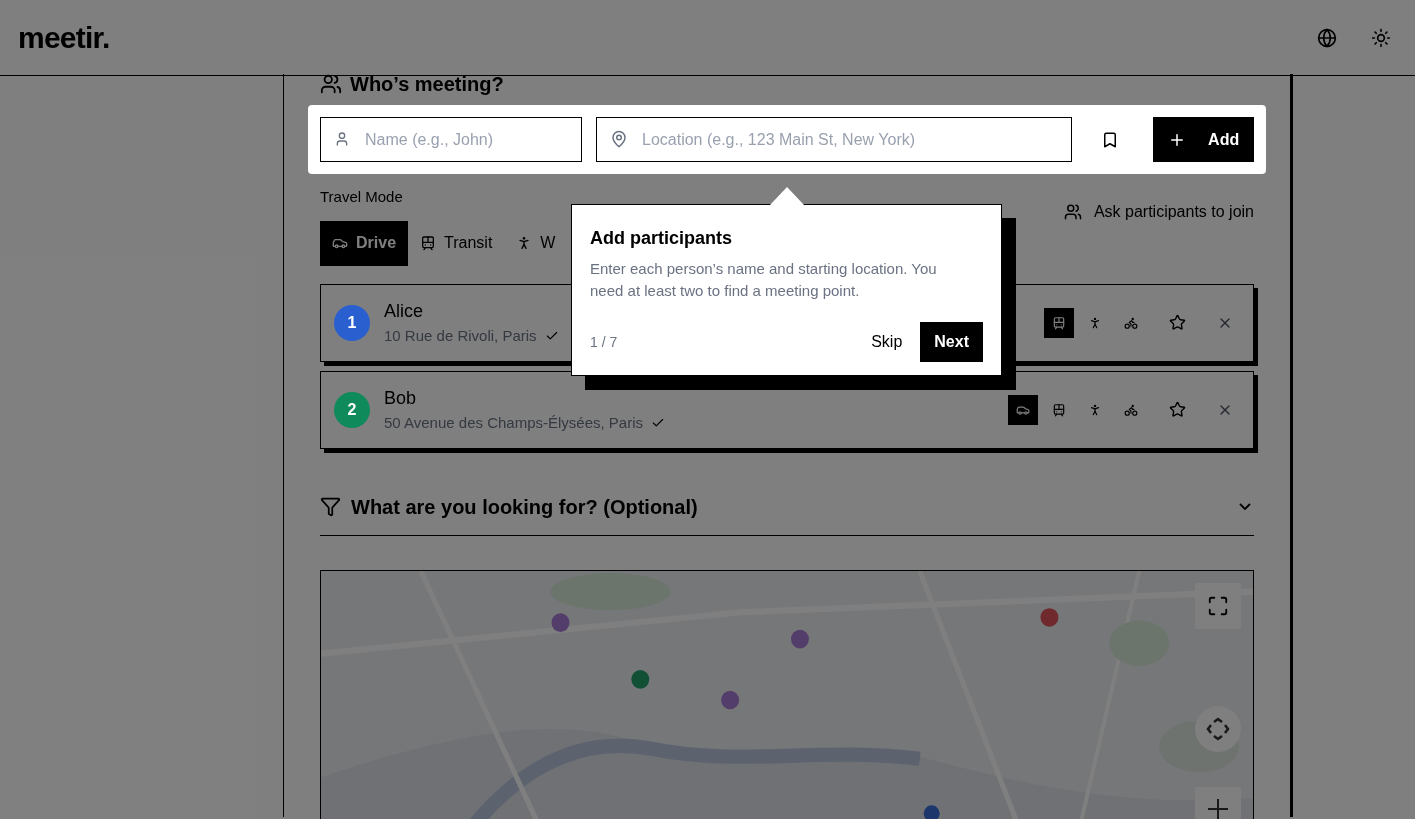 The width and height of the screenshot is (1415, 819). I want to click on zoom-in-button, so click(1218, 802).